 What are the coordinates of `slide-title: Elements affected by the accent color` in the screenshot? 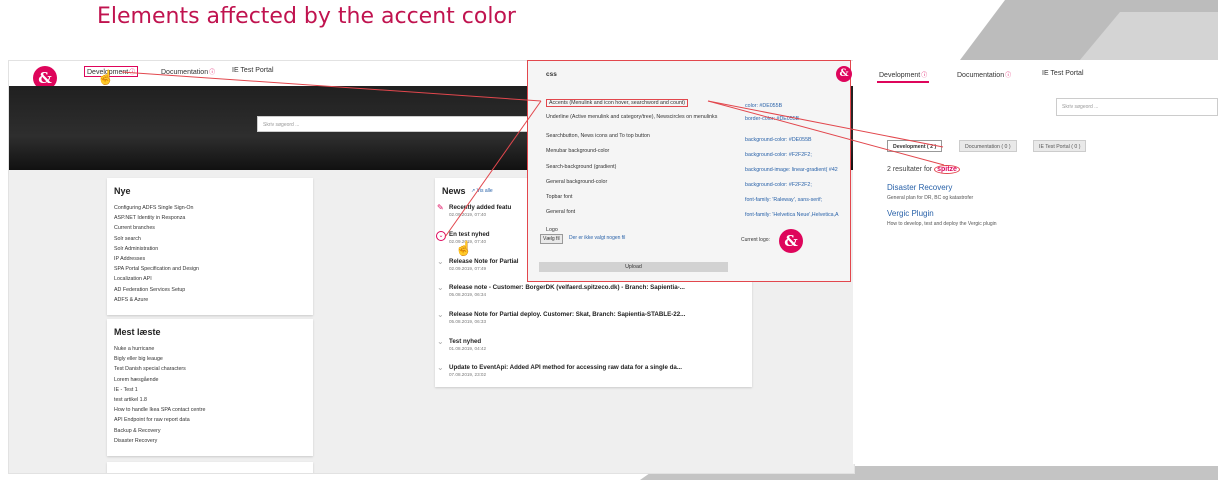 It's located at (306, 16).